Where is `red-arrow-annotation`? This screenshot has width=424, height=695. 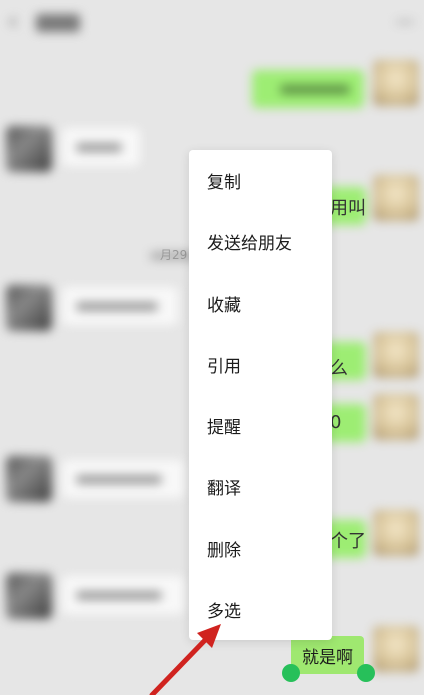 red-arrow-annotation is located at coordinates (185, 659).